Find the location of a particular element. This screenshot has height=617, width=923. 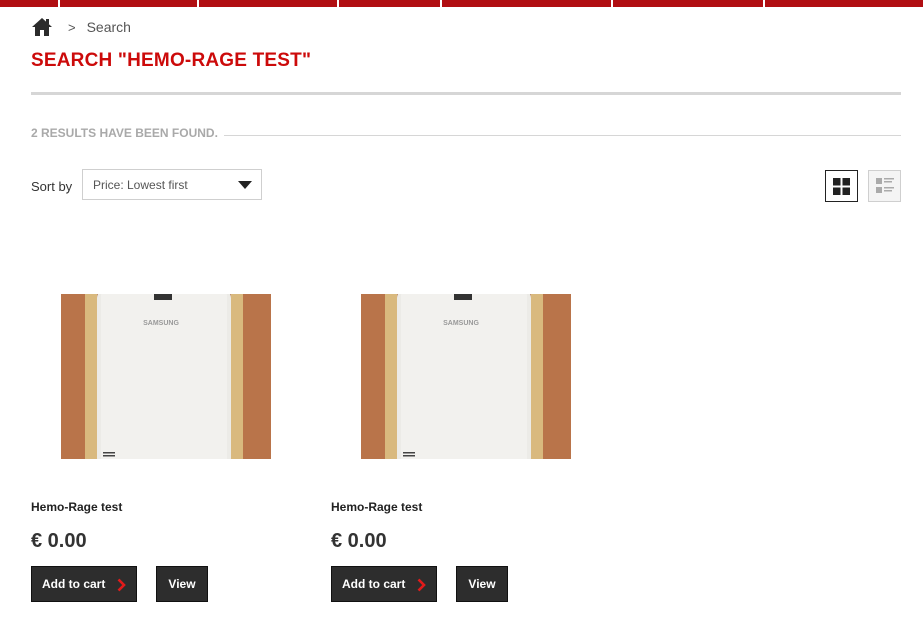

sort-label: Sort by is located at coordinates (52, 186).